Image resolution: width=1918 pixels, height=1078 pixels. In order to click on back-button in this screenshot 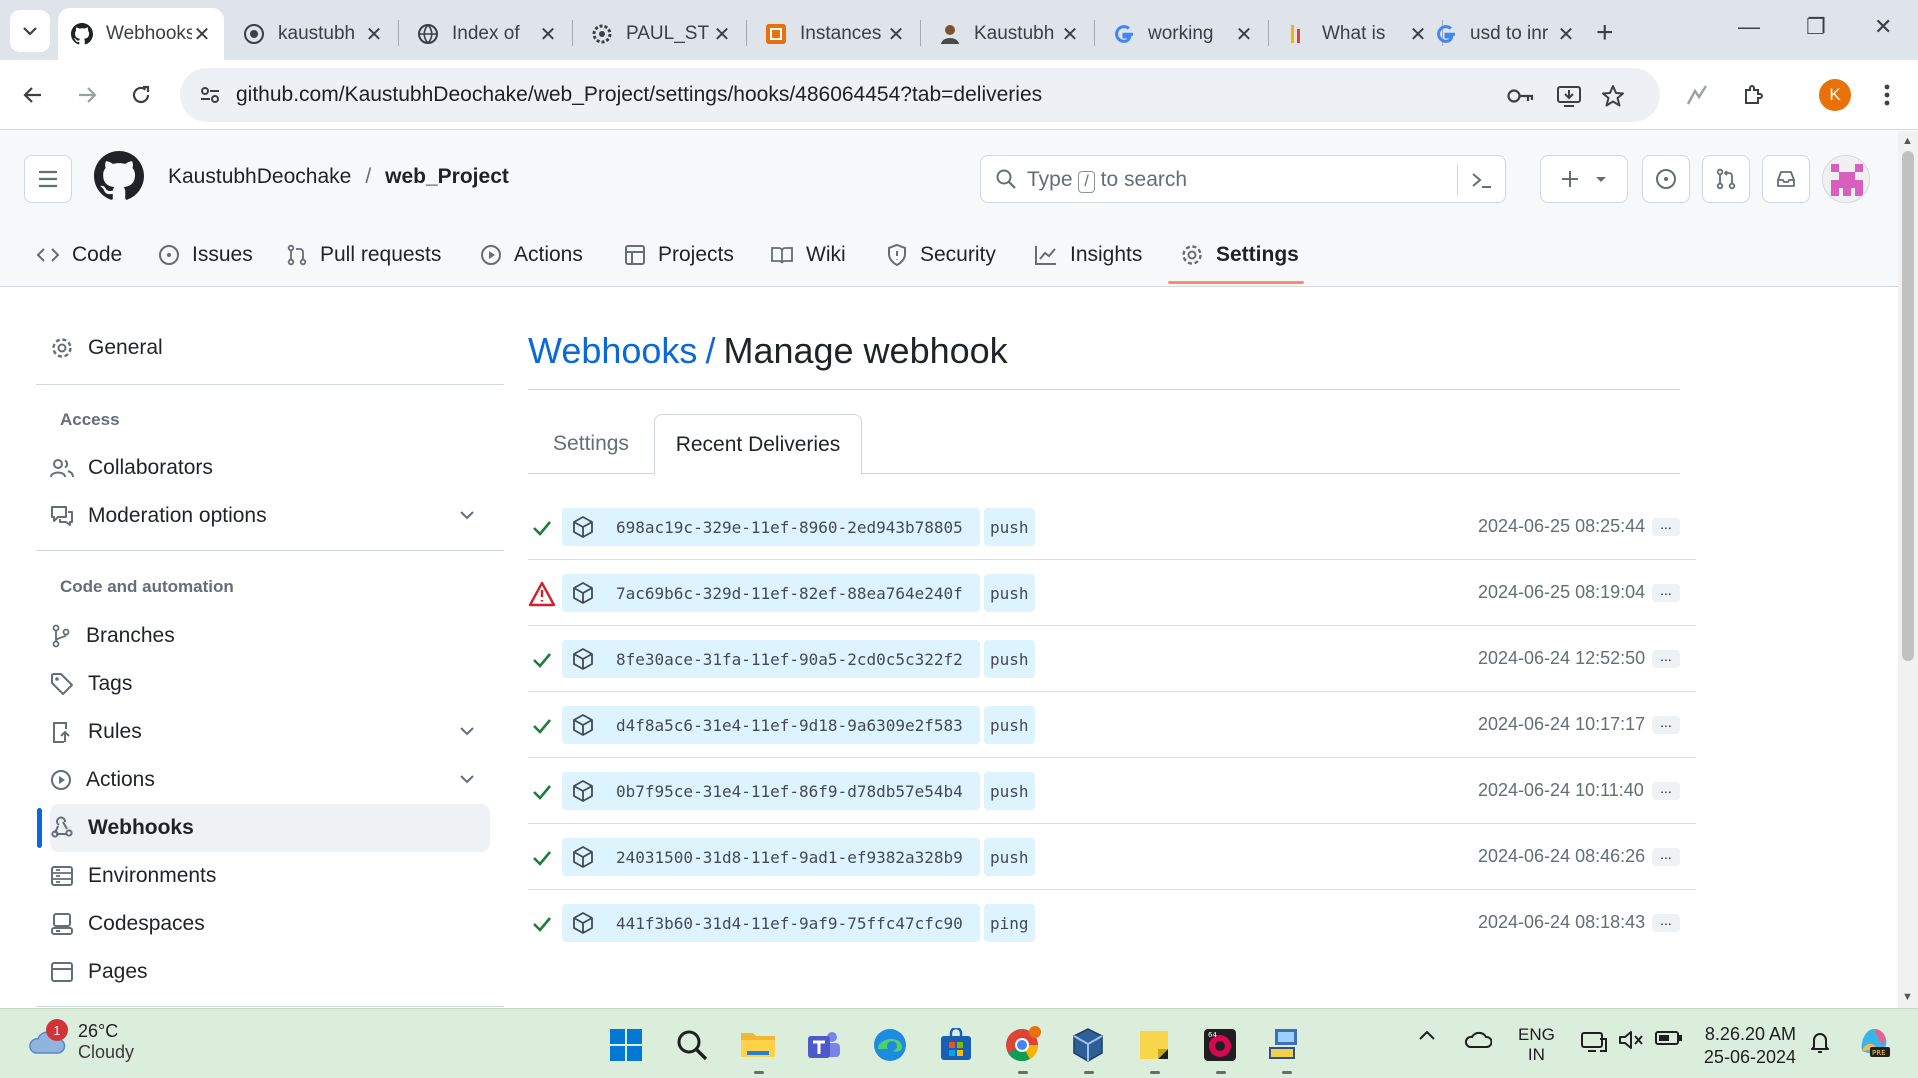, I will do `click(33, 95)`.